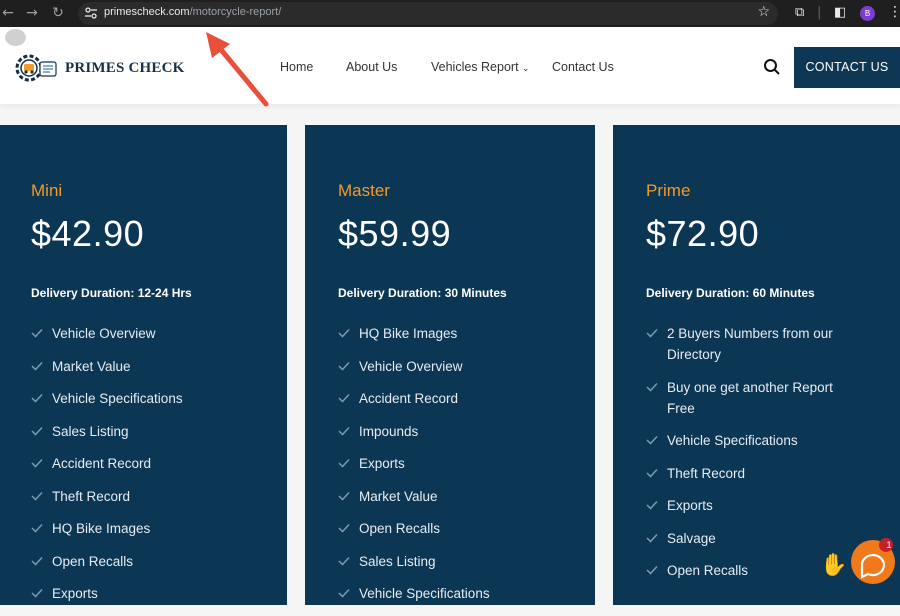 Image resolution: width=900 pixels, height=616 pixels. I want to click on extensions-icon: ⧉, so click(799, 12).